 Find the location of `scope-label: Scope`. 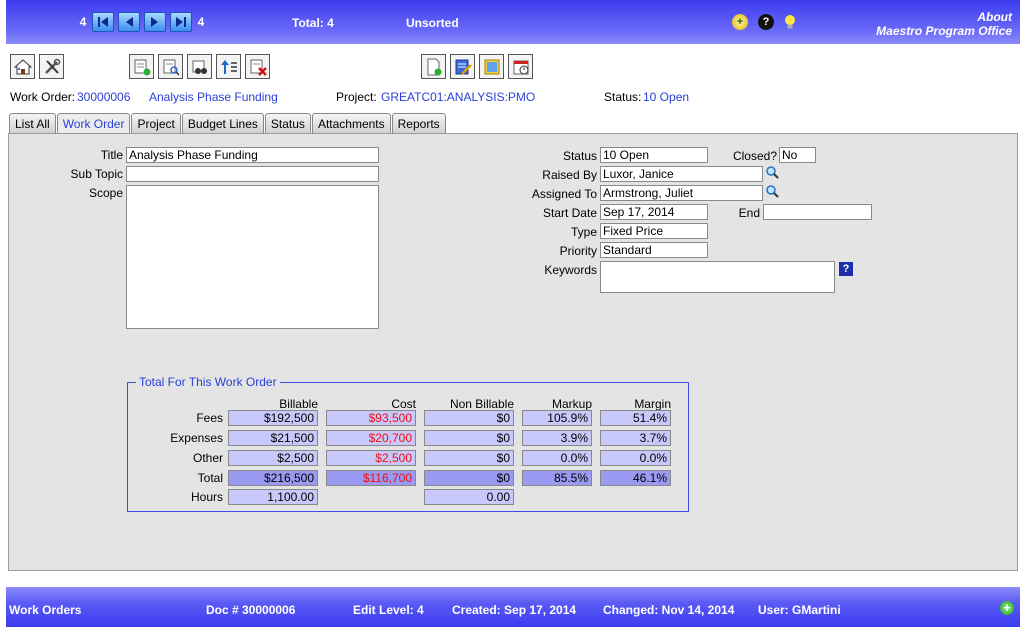

scope-label: Scope is located at coordinates (105, 193).